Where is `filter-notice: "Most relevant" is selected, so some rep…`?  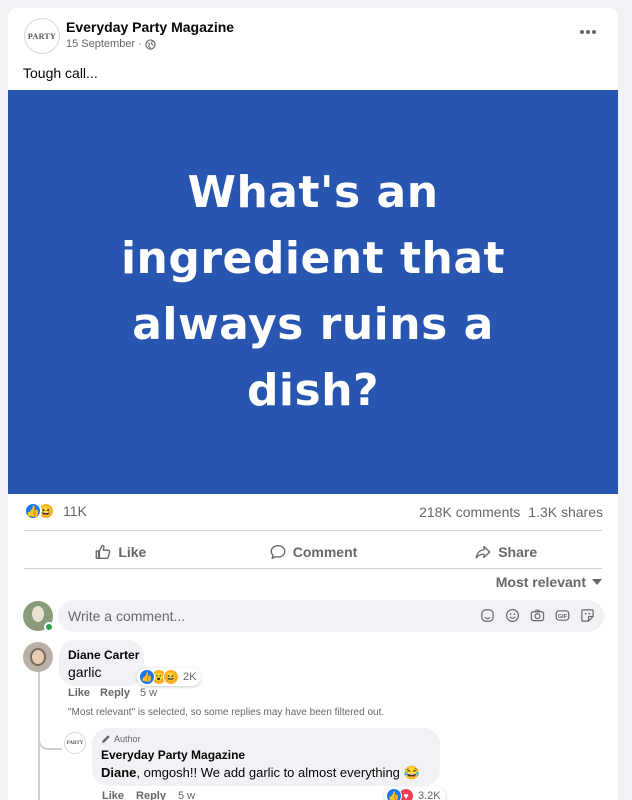
filter-notice: "Most relevant" is selected, so some rep… is located at coordinates (226, 712).